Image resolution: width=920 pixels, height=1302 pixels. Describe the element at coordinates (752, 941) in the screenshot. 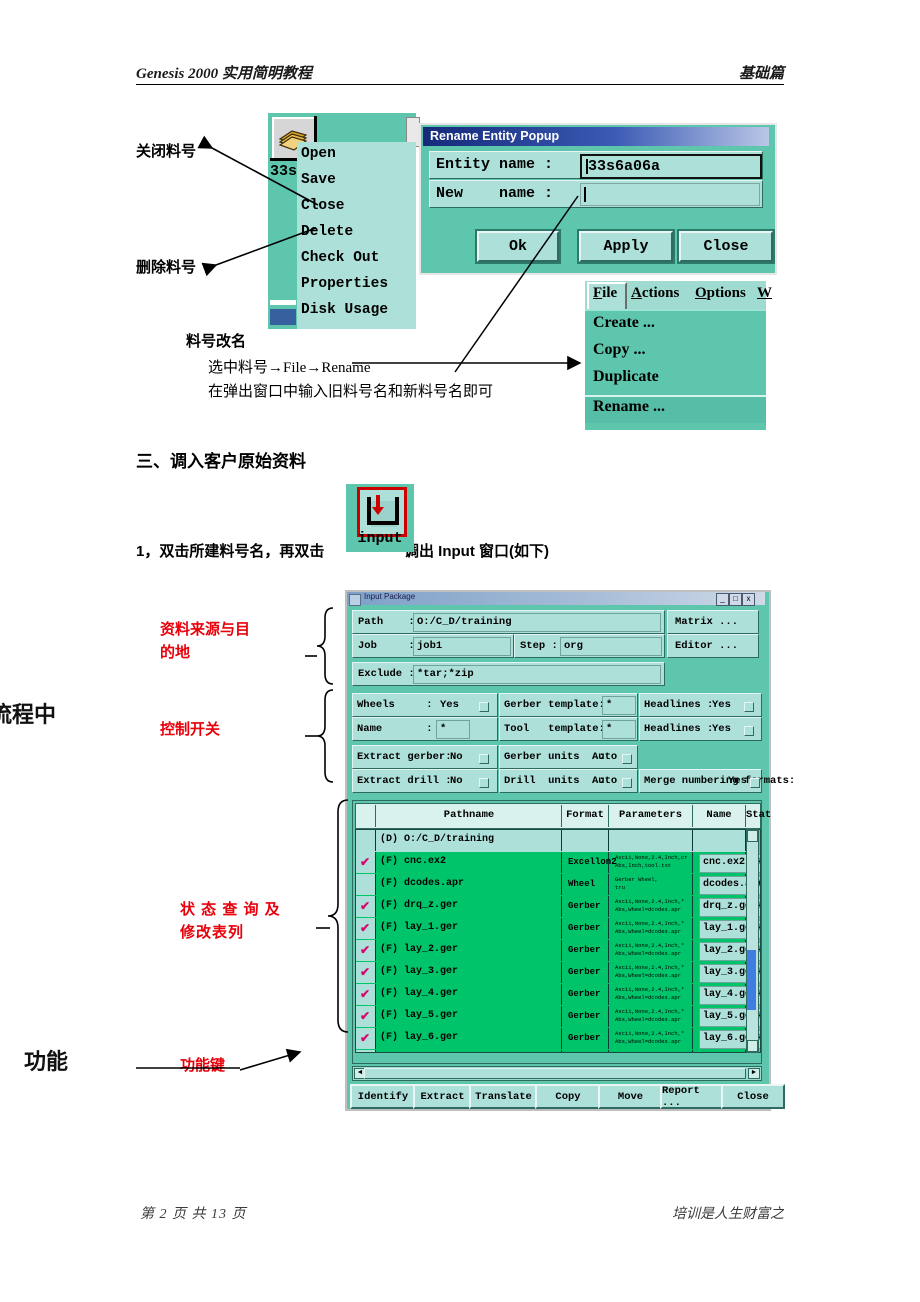

I see `table-vertical-scrollbar` at that location.